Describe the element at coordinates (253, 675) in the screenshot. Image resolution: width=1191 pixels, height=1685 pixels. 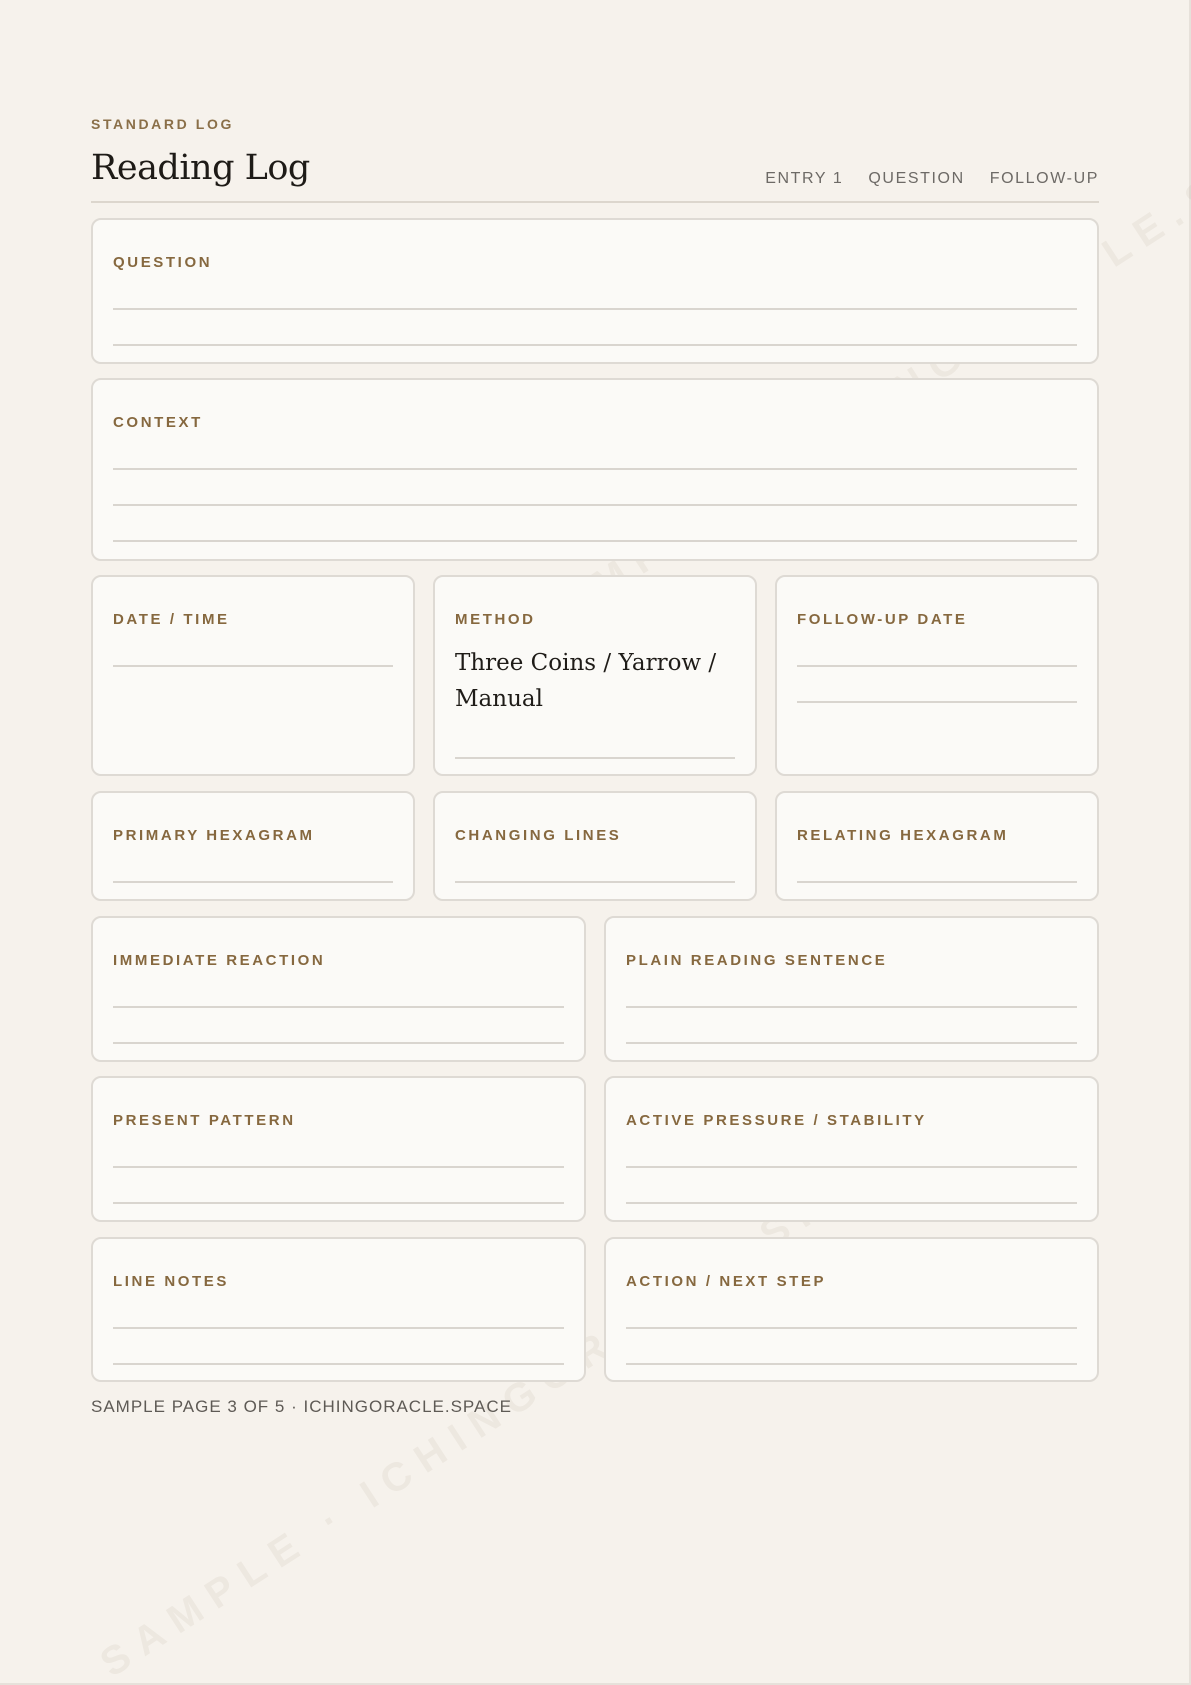
I see `date-time-box: DATE / TIME` at that location.